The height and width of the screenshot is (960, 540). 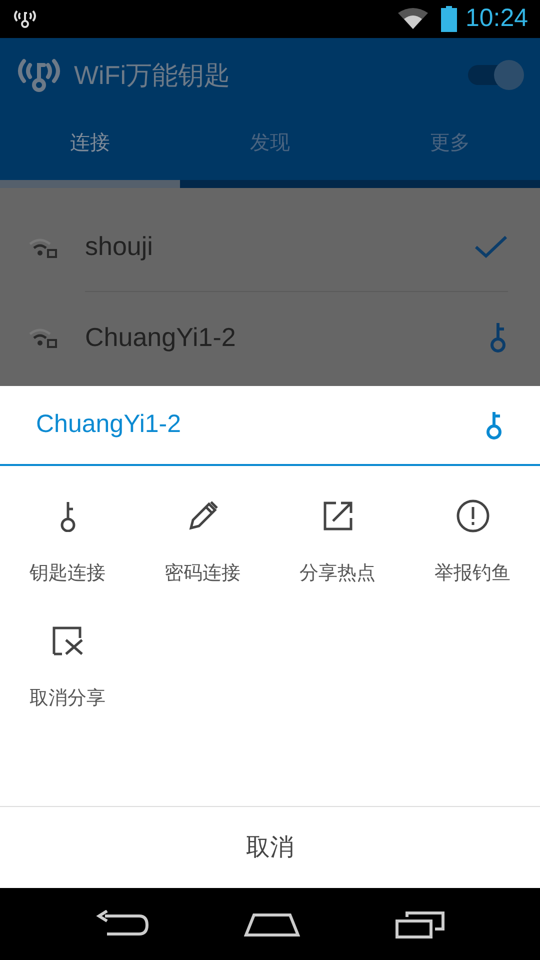 What do you see at coordinates (68, 698) in the screenshot?
I see `action-label: 取消分享` at bounding box center [68, 698].